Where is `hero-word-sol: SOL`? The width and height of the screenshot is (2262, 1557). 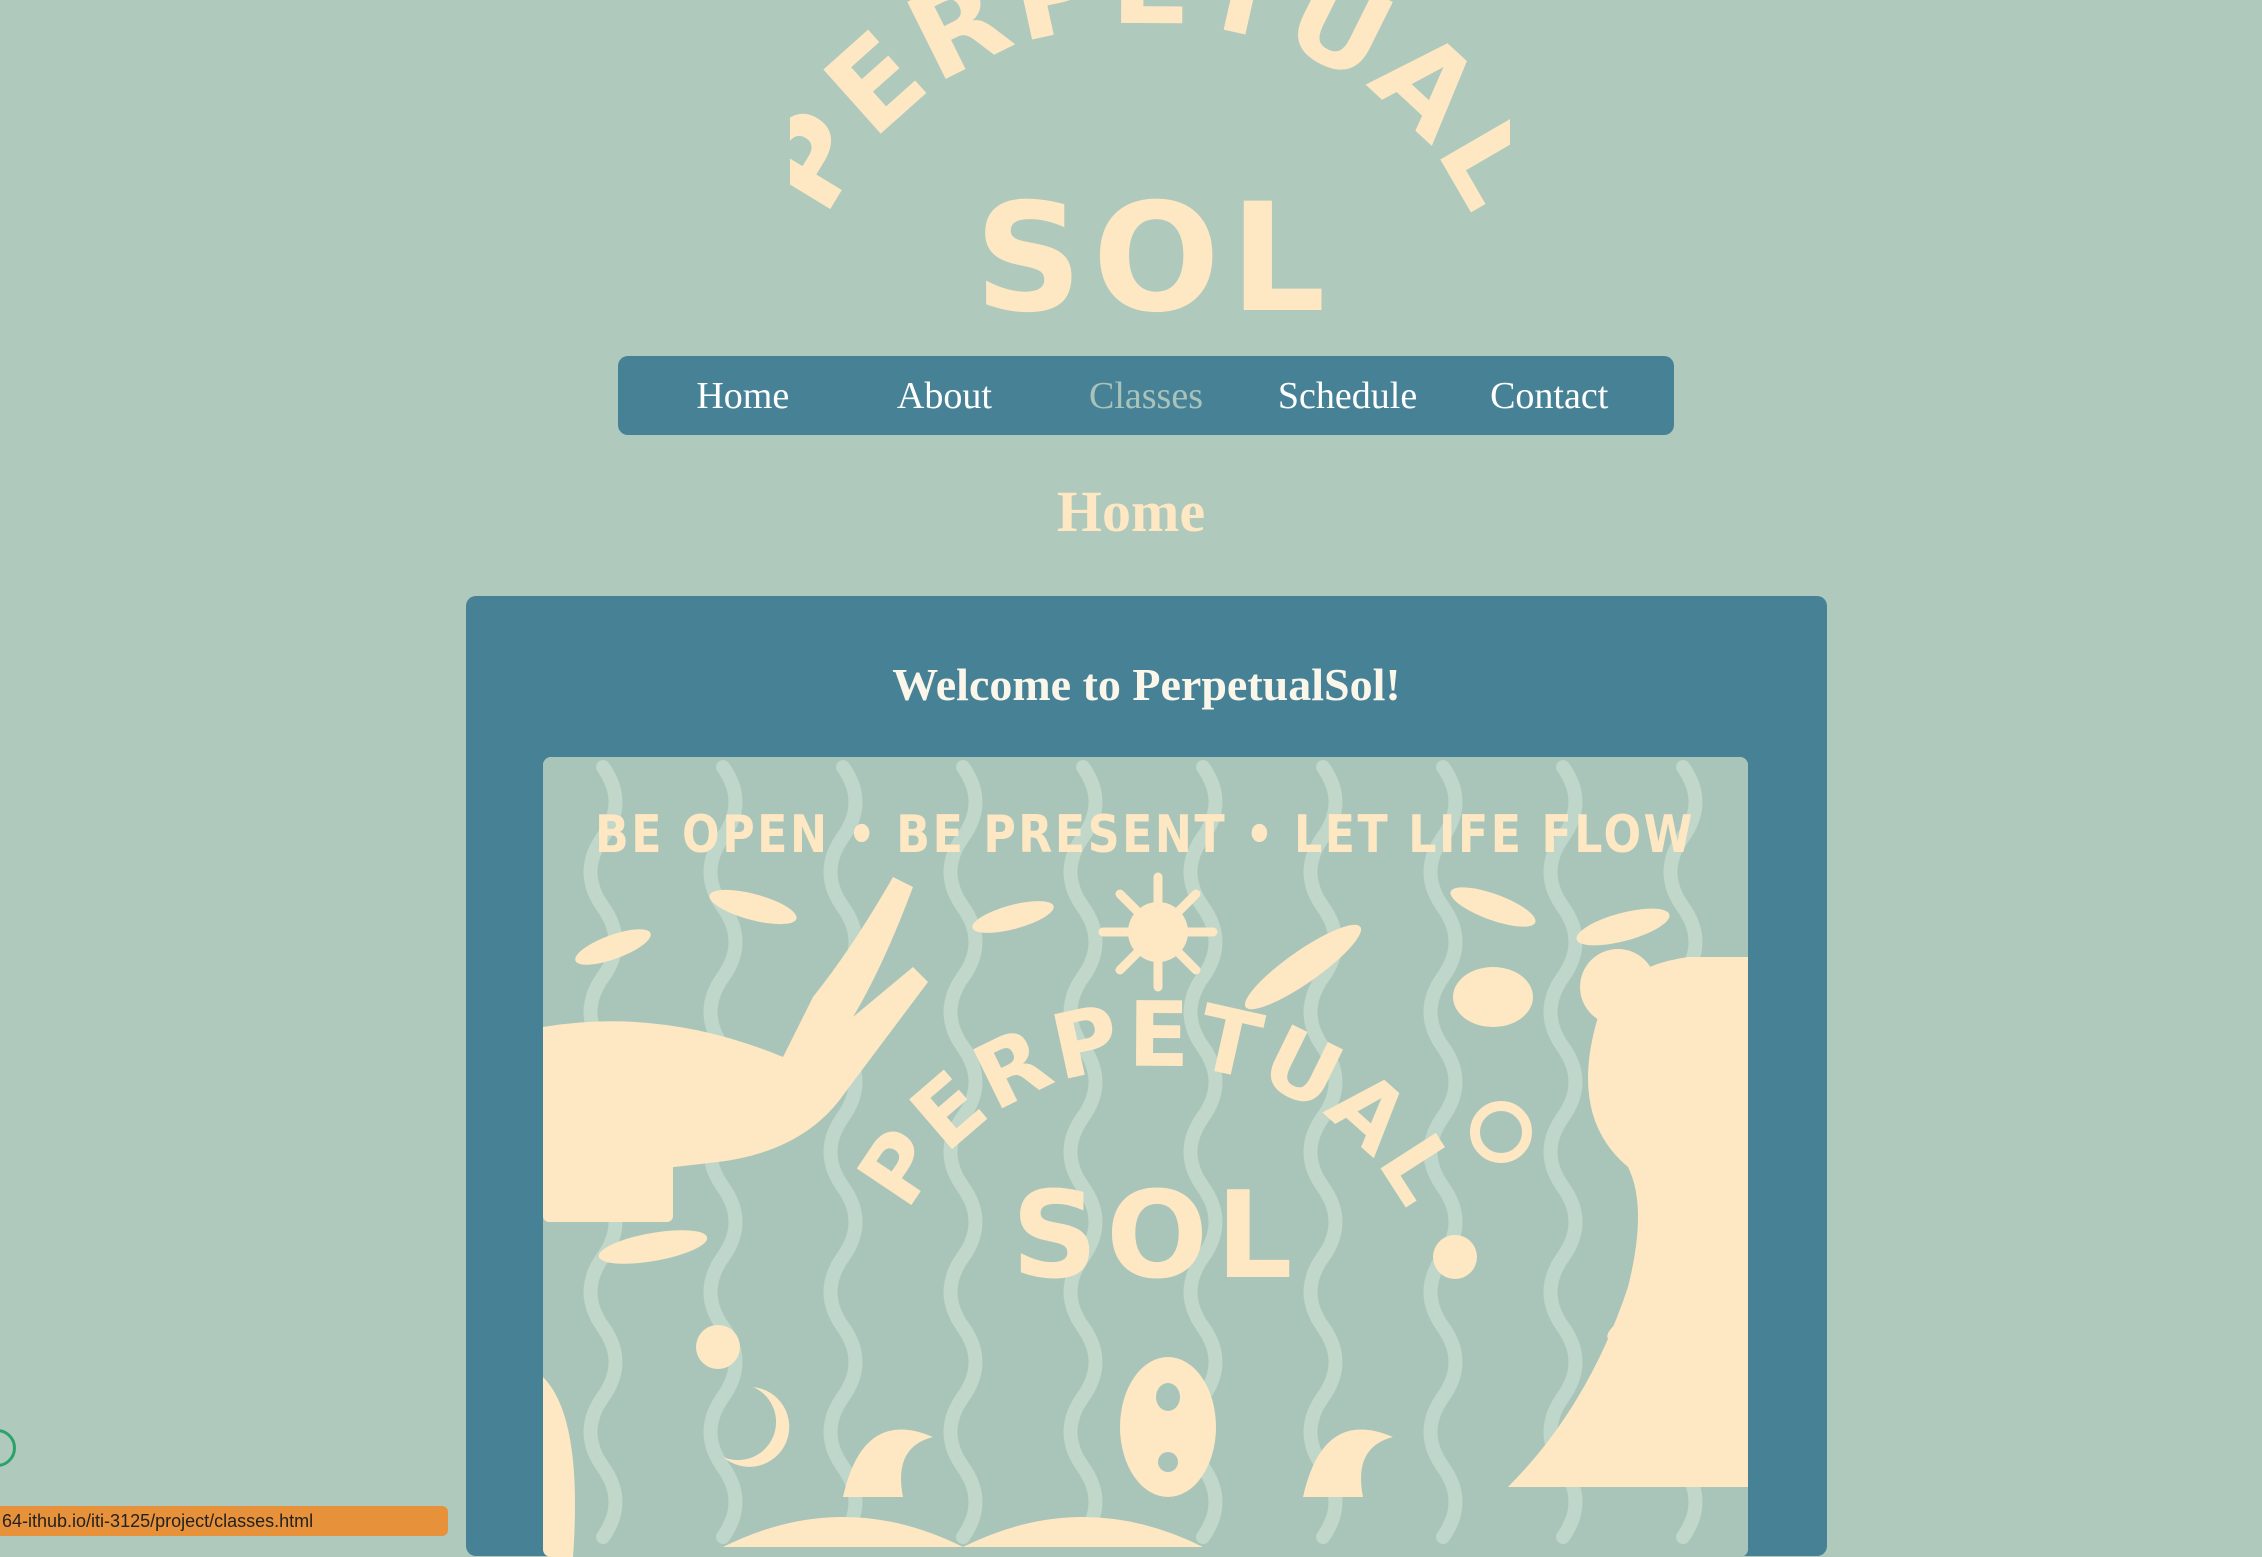
hero-word-sol: SOL is located at coordinates (1156, 1236).